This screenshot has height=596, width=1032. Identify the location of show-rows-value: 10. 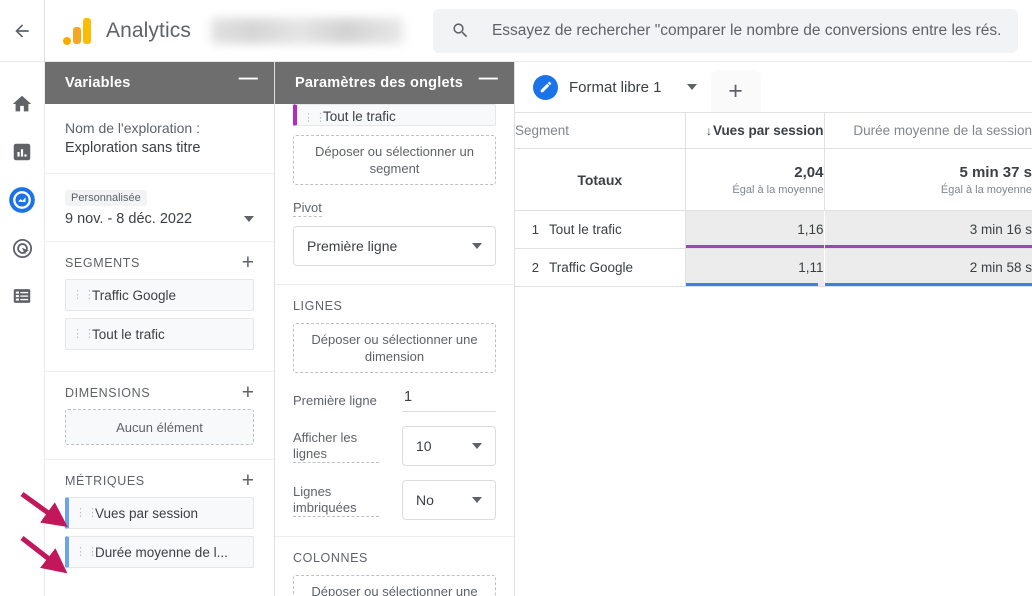
(424, 446).